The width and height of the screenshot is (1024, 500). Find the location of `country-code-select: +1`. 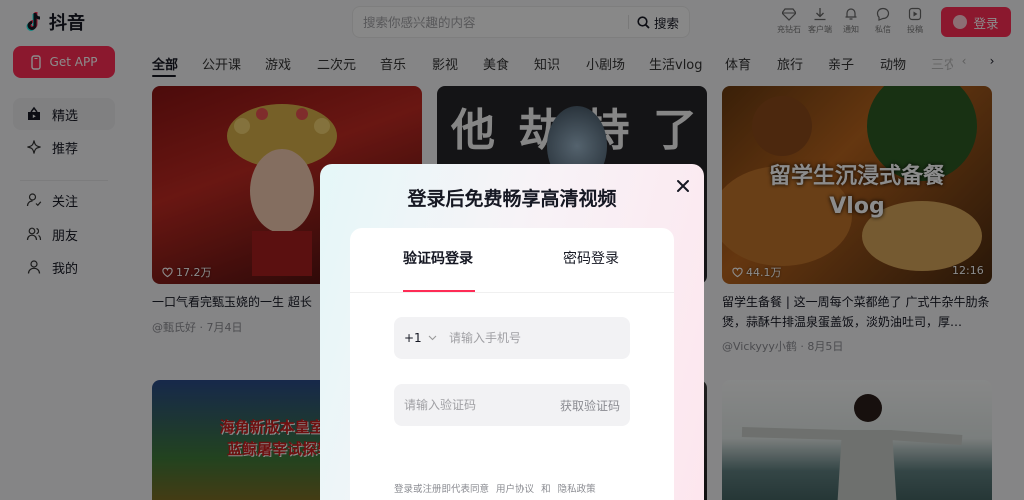

country-code-select: +1 is located at coordinates (419, 338).